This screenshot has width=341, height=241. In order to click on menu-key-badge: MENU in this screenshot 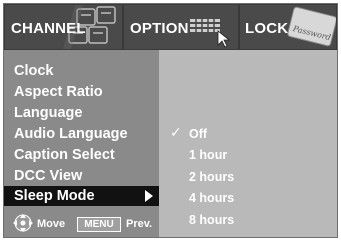, I will do `click(99, 224)`.